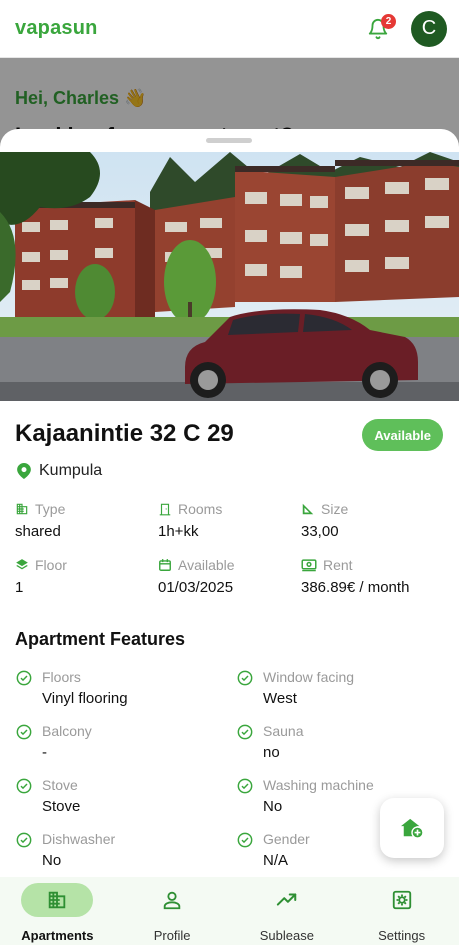  I want to click on door-icon, so click(165, 509).